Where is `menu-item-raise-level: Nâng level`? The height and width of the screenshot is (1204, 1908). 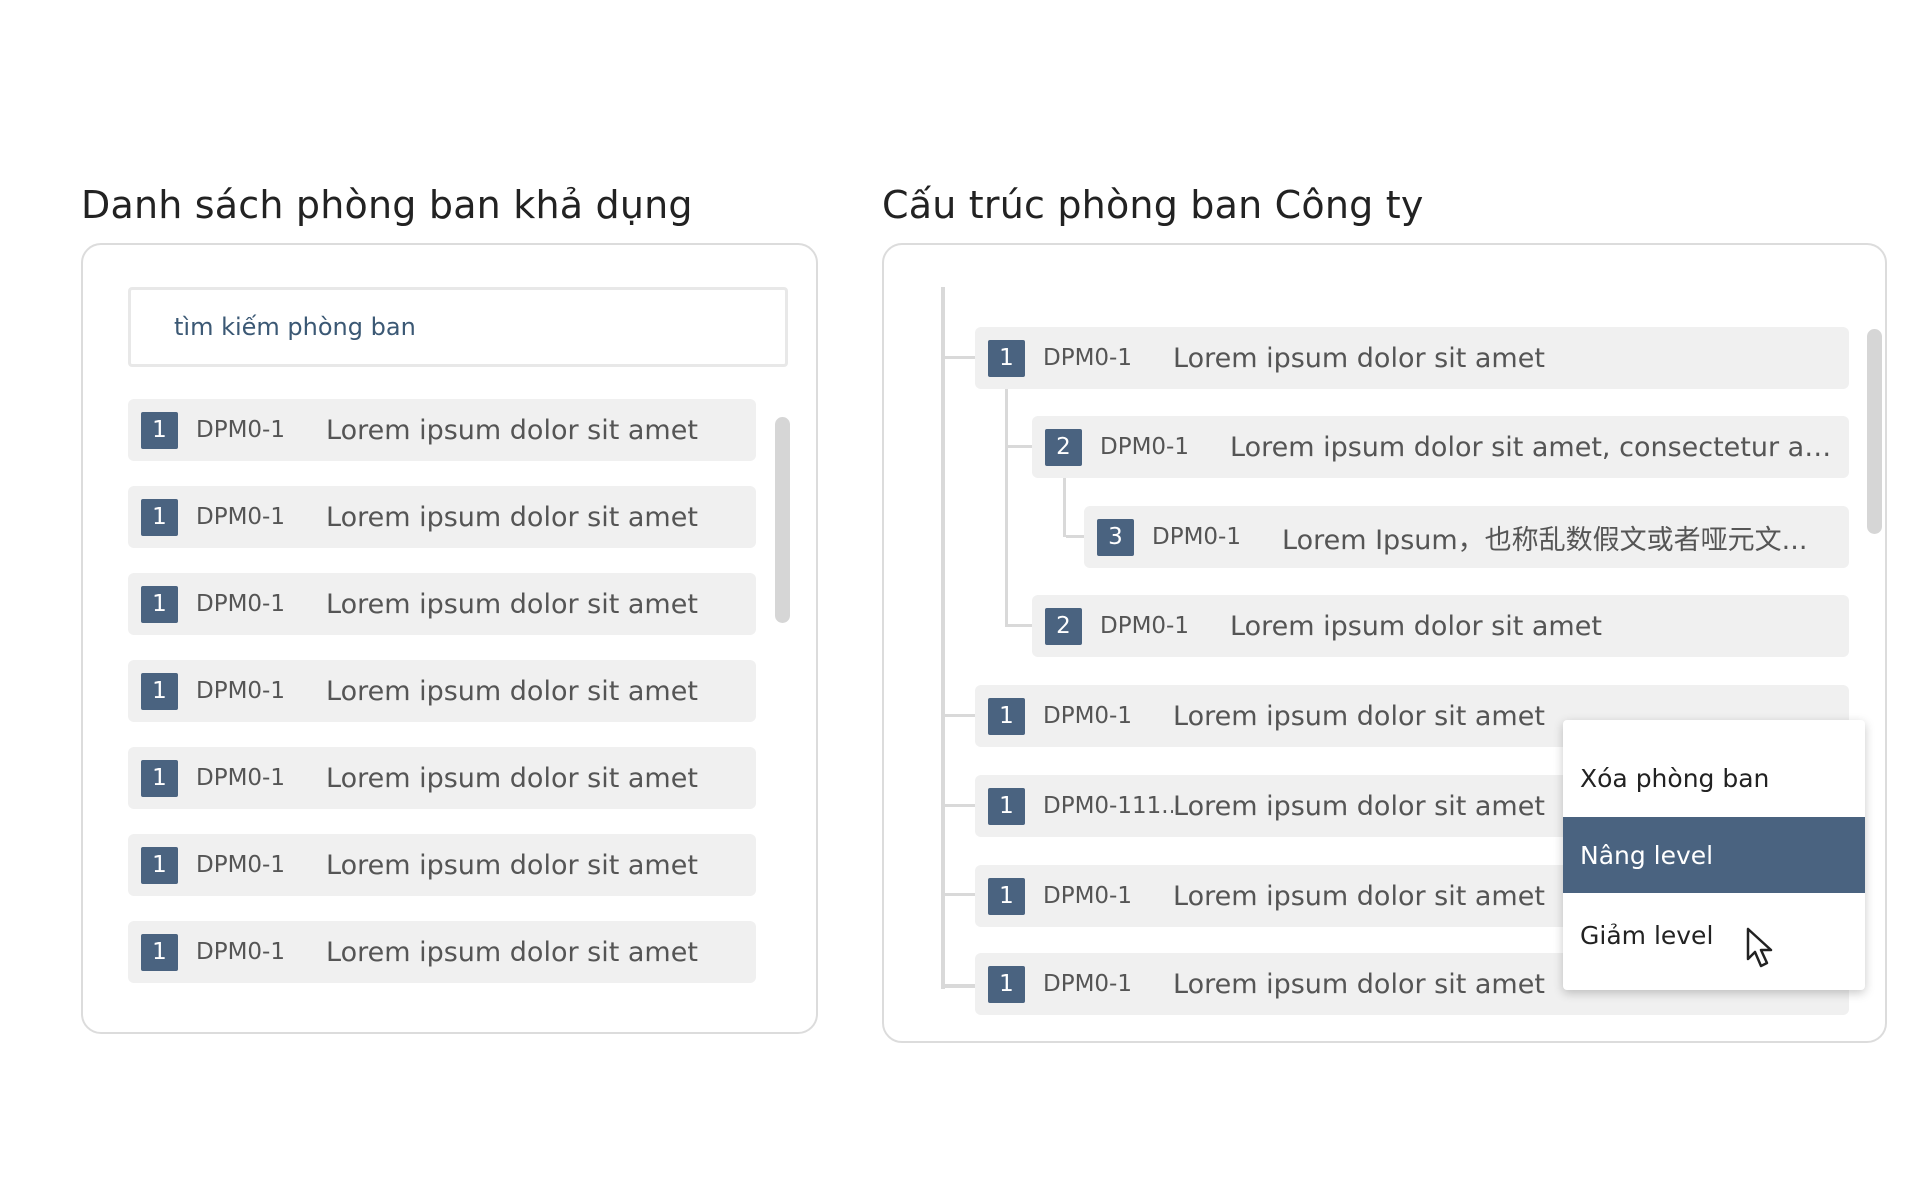
menu-item-raise-level: Nâng level is located at coordinates (1714, 855).